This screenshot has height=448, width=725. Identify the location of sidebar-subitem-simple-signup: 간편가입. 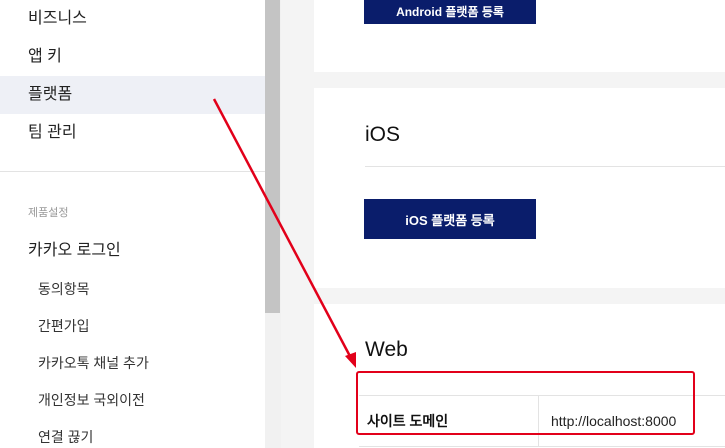
(64, 326).